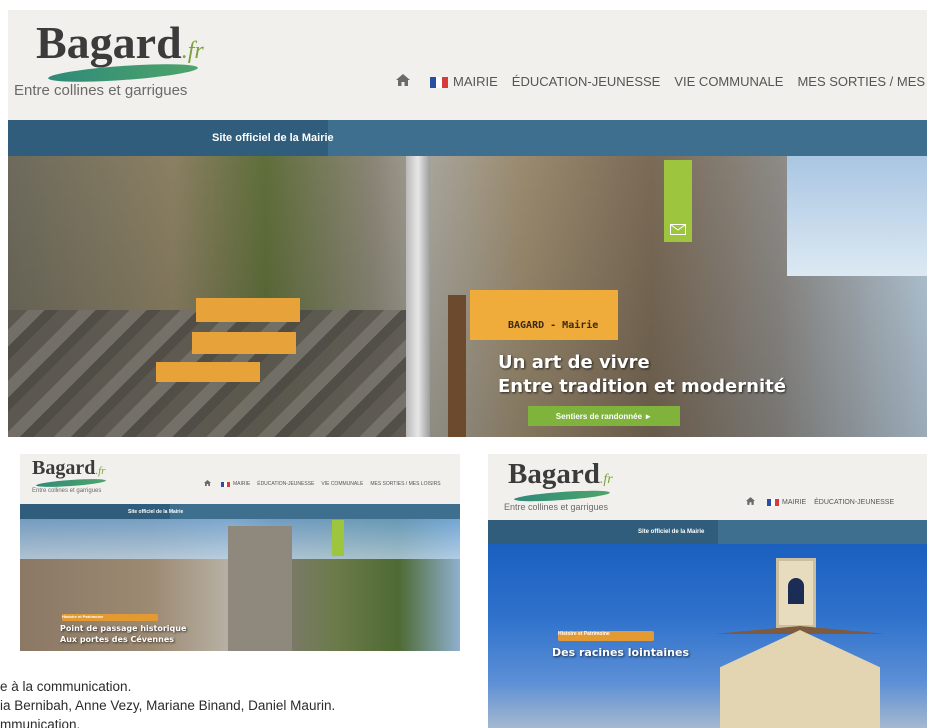 Image resolution: width=927 pixels, height=728 pixels. What do you see at coordinates (574, 362) in the screenshot?
I see `hero-headline-line1: Un art de vivre` at bounding box center [574, 362].